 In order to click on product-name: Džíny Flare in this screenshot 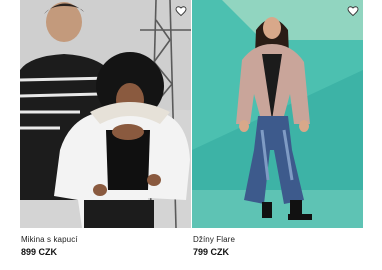, I will do `click(214, 239)`.